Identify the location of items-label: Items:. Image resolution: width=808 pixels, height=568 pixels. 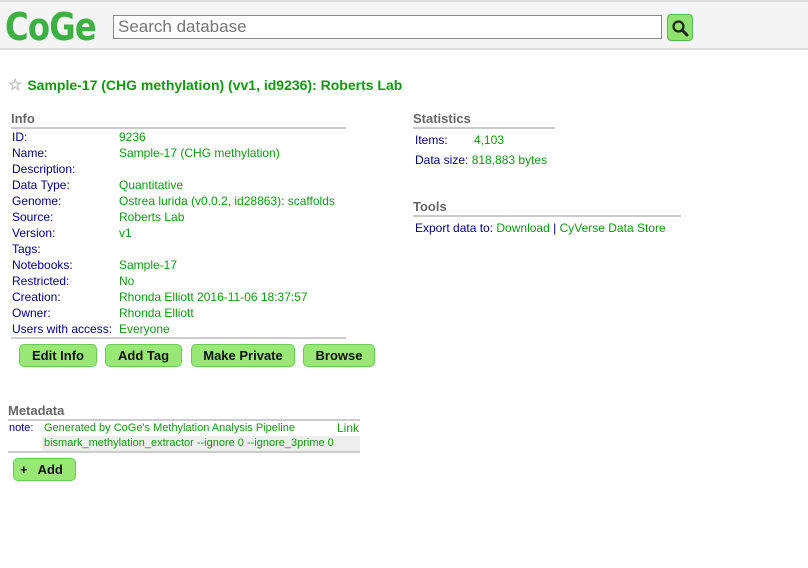
(431, 140).